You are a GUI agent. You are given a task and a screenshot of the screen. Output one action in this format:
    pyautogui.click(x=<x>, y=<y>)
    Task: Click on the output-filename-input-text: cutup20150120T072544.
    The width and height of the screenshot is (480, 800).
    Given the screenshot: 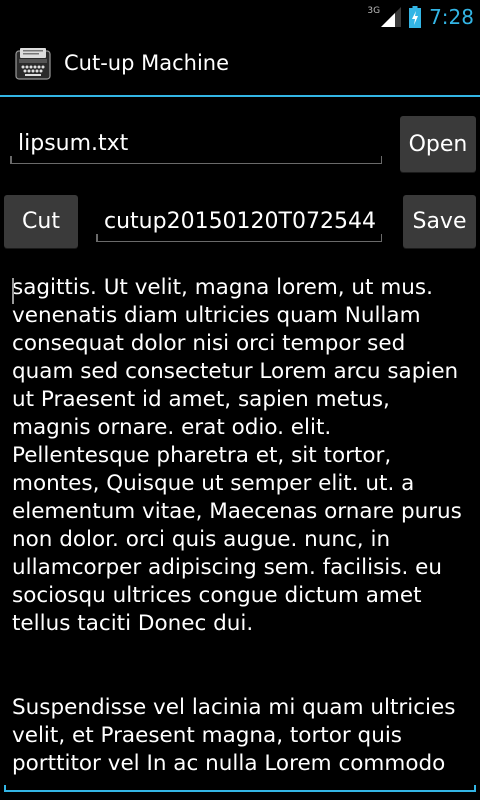 What is the action you would take?
    pyautogui.click(x=241, y=221)
    